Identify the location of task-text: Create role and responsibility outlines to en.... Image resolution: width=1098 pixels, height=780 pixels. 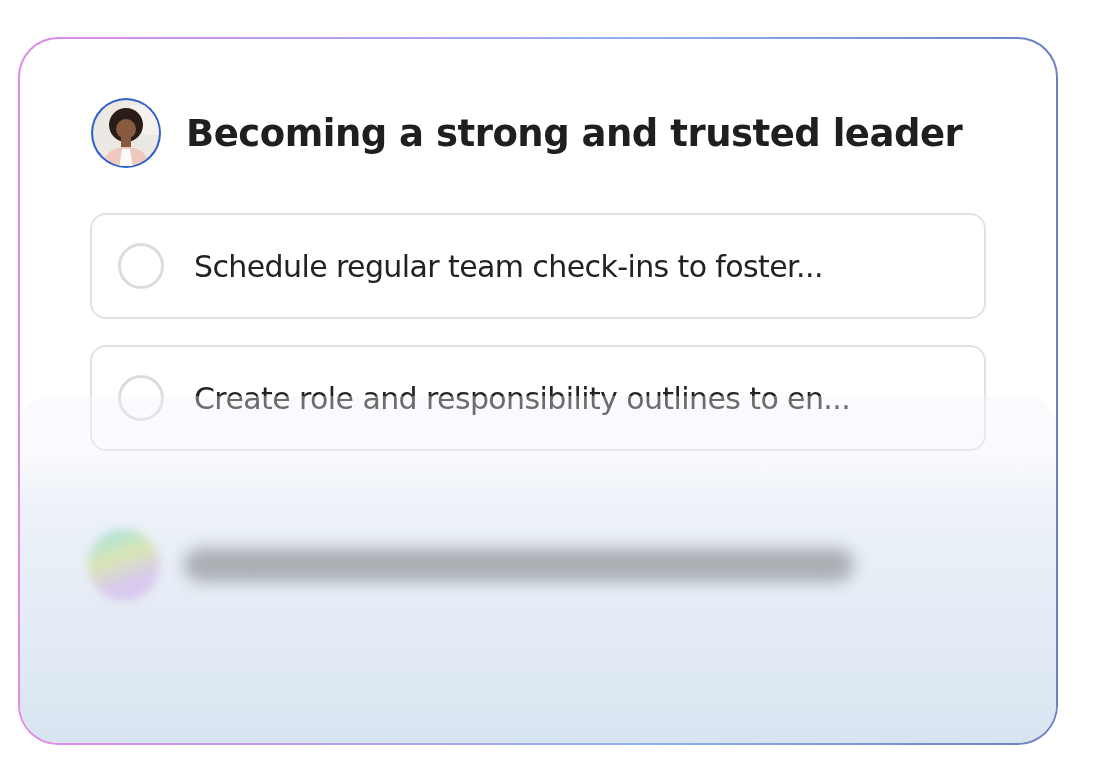
(522, 398).